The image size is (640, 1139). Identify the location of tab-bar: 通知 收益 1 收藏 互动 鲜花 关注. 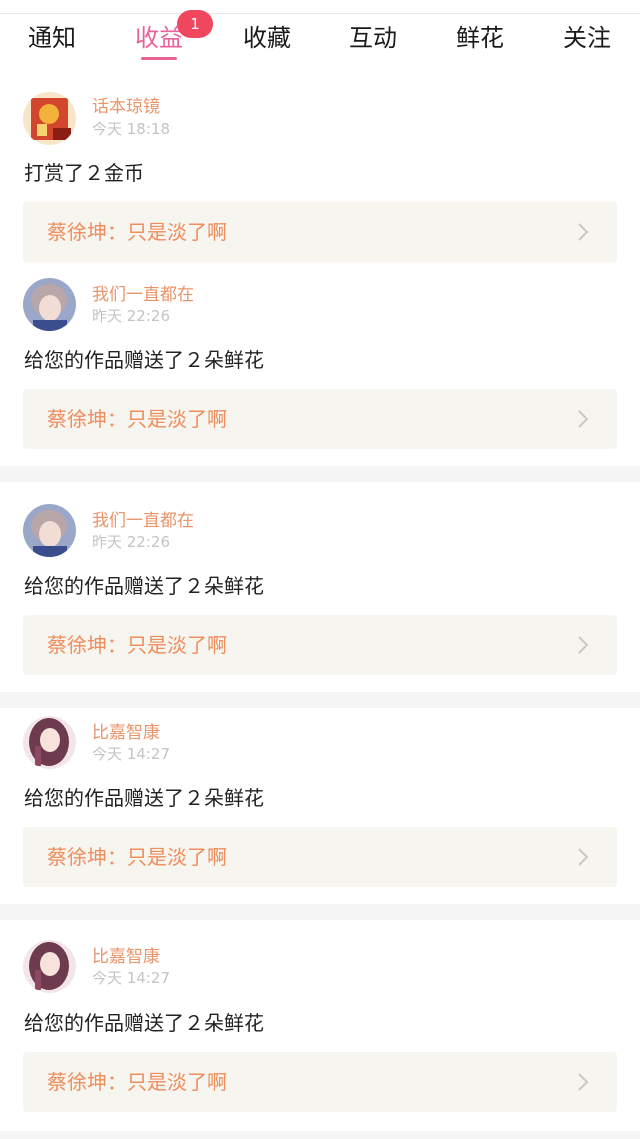
(320, 38).